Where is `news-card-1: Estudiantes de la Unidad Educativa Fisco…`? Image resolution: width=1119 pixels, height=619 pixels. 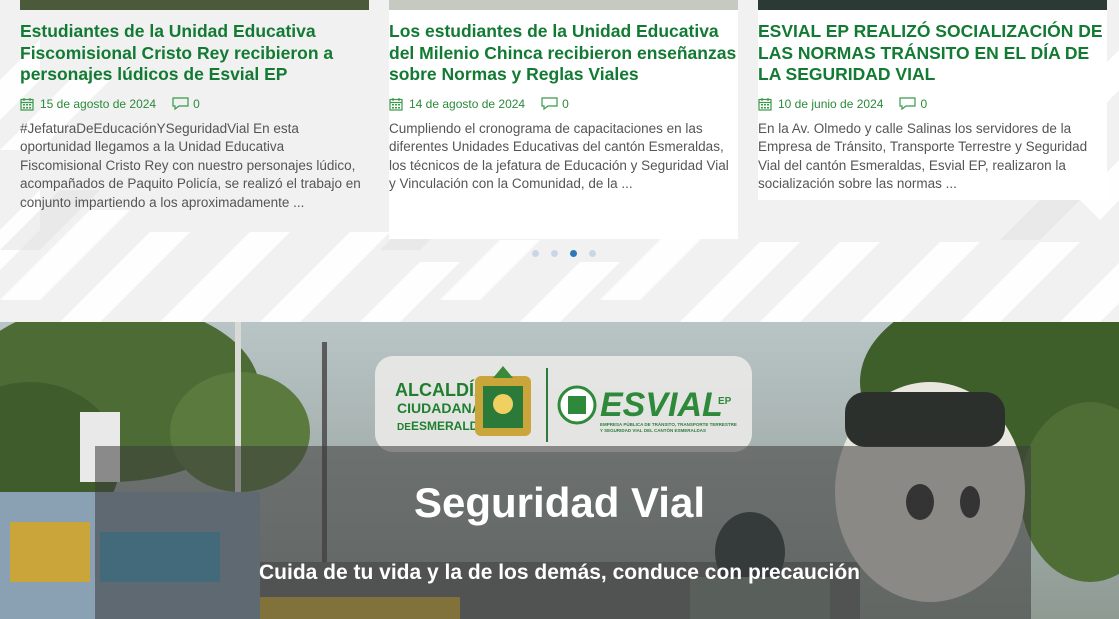 news-card-1: Estudiantes de la Unidad Educativa Fisco… is located at coordinates (194, 106).